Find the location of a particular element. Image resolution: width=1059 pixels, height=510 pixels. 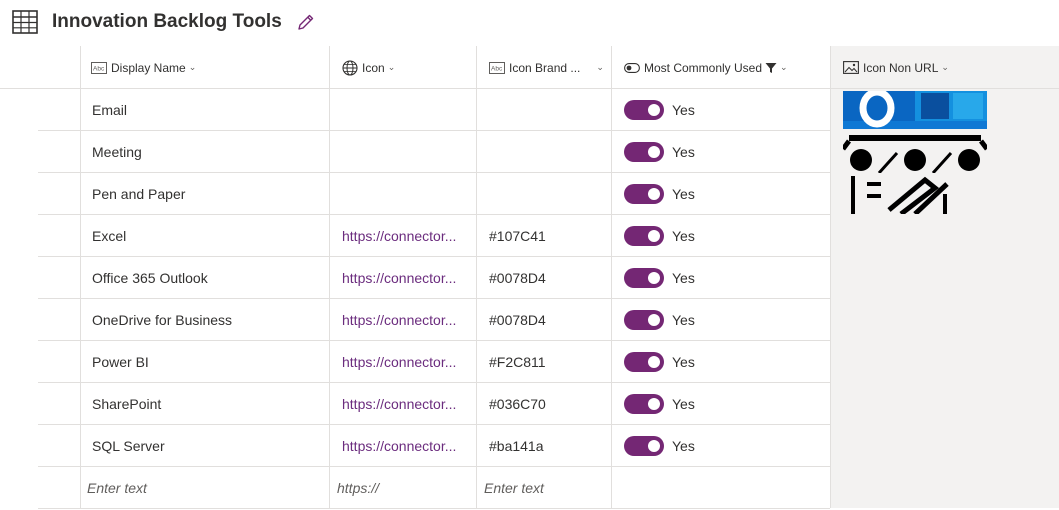

edit-pencil-icon is located at coordinates (306, 22).